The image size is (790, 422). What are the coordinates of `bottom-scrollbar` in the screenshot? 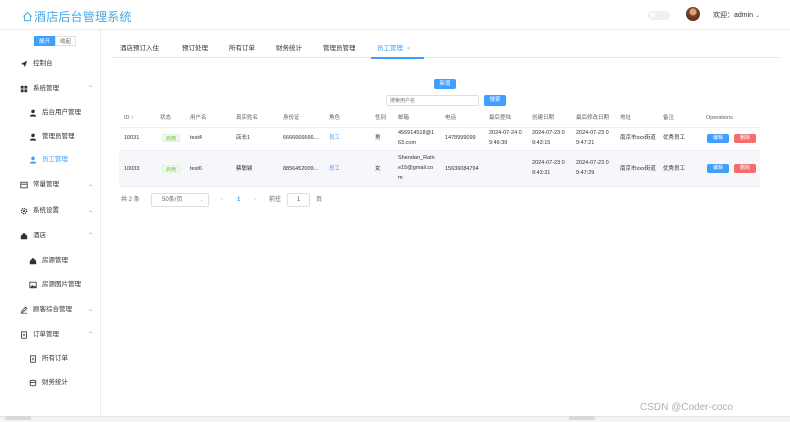 It's located at (395, 419).